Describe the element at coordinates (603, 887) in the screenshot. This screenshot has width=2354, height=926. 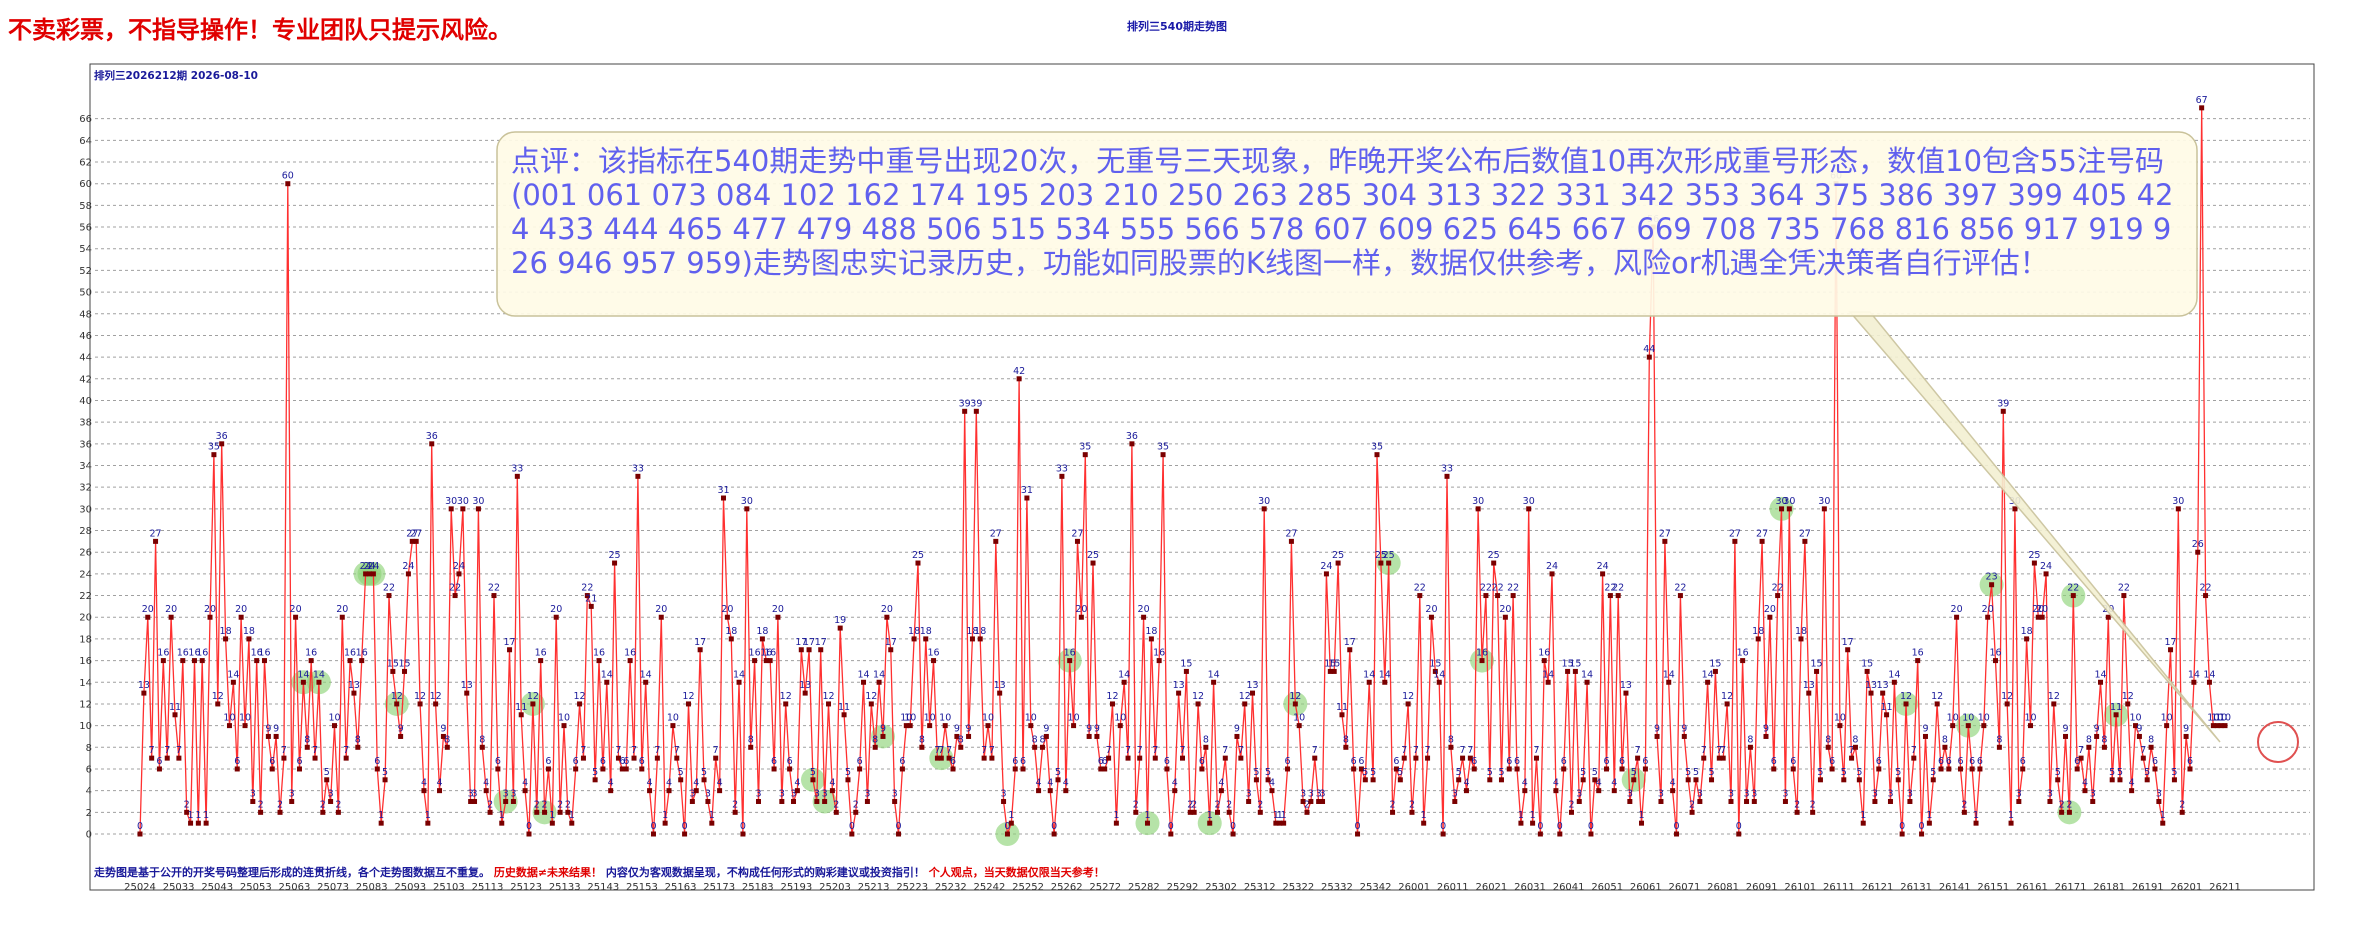
I see `x-tick-label: 25143` at that location.